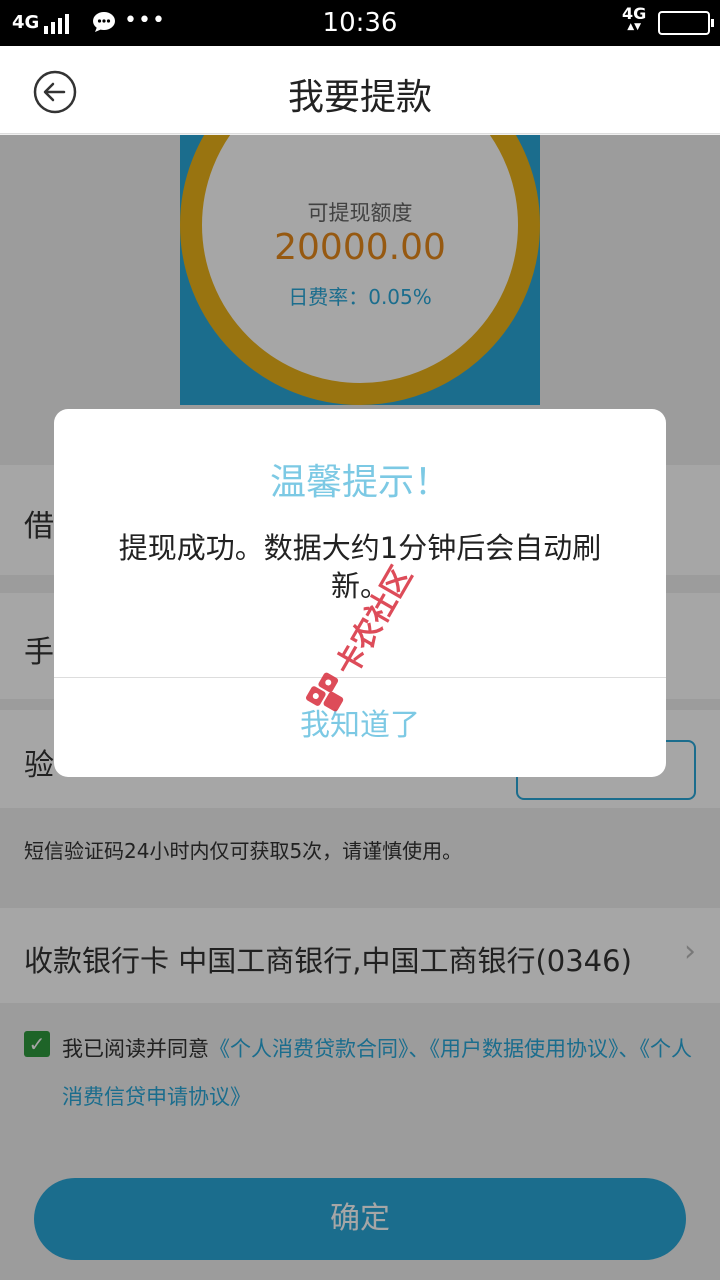 This screenshot has height=1280, width=720. I want to click on battery-icon, so click(686, 23).